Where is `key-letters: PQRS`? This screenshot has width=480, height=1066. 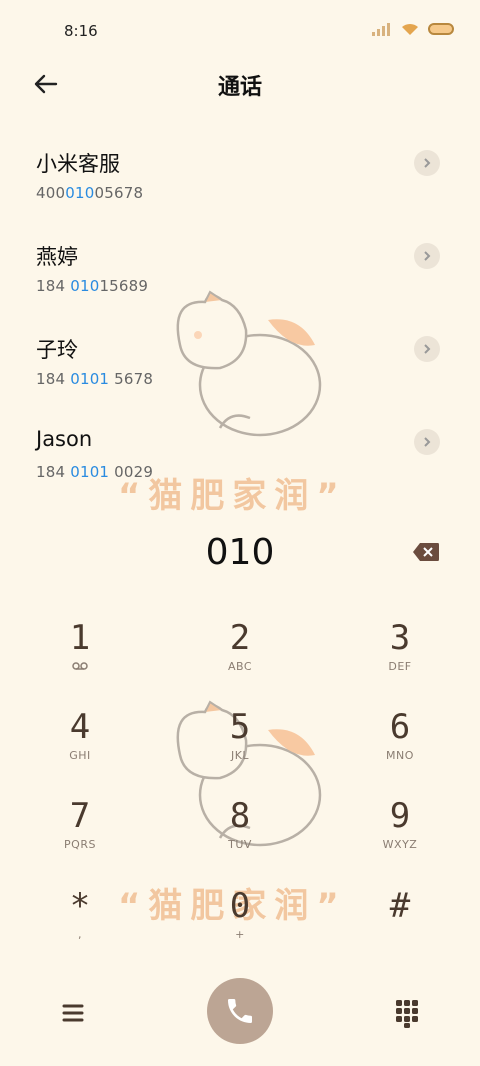
key-letters: PQRS is located at coordinates (80, 844).